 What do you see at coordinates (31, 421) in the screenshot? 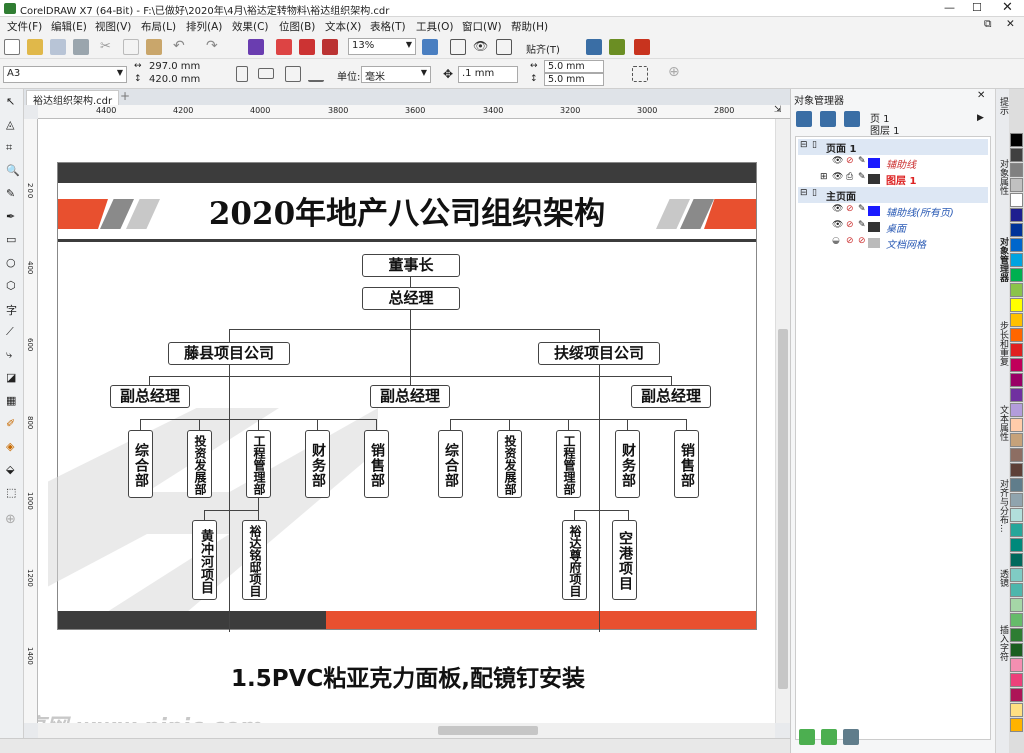
I see `vertical-ruler: 200 400 600 800 1000 1200 1400` at bounding box center [31, 421].